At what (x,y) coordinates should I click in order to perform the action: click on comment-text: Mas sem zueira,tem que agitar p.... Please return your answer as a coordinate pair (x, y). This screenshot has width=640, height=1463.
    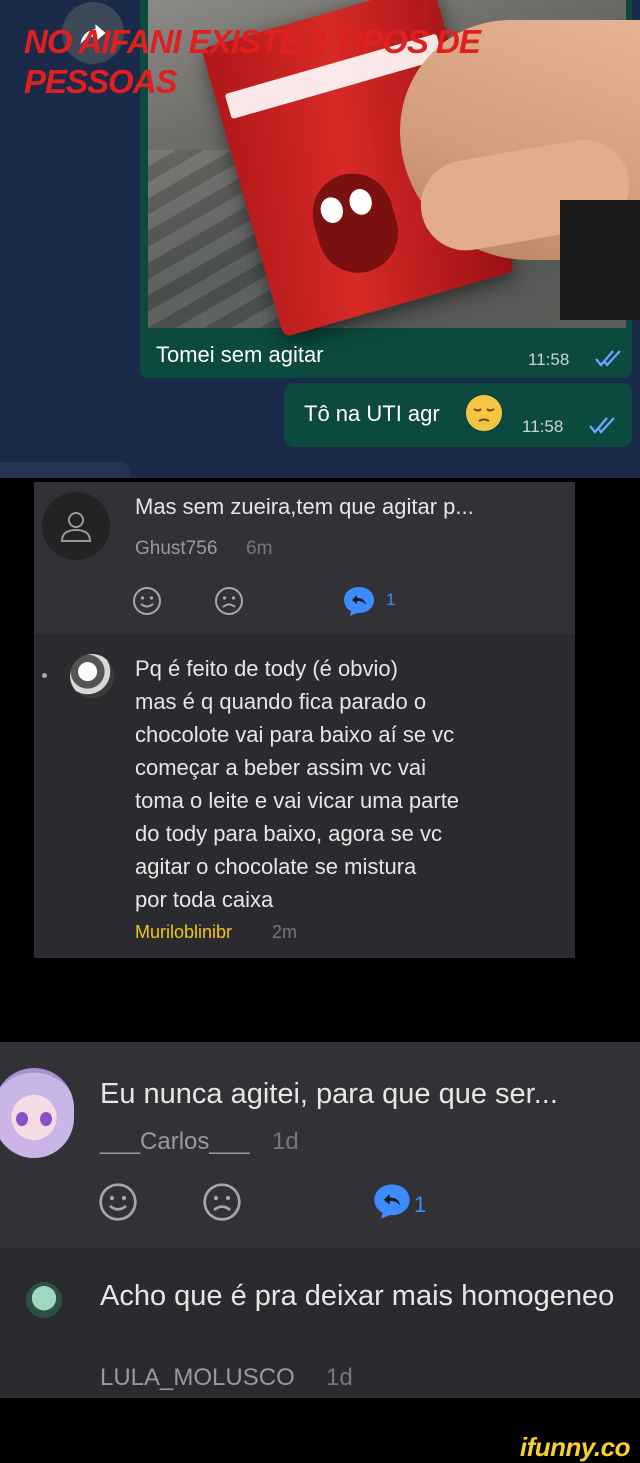
    Looking at the image, I should click on (304, 506).